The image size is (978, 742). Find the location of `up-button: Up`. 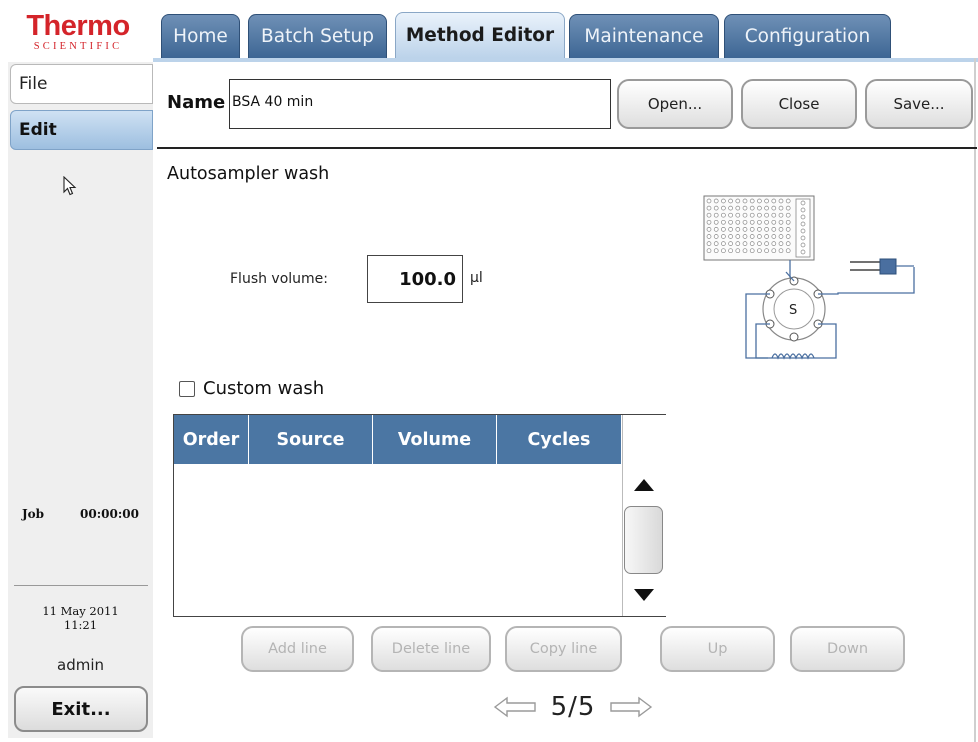

up-button: Up is located at coordinates (717, 649).